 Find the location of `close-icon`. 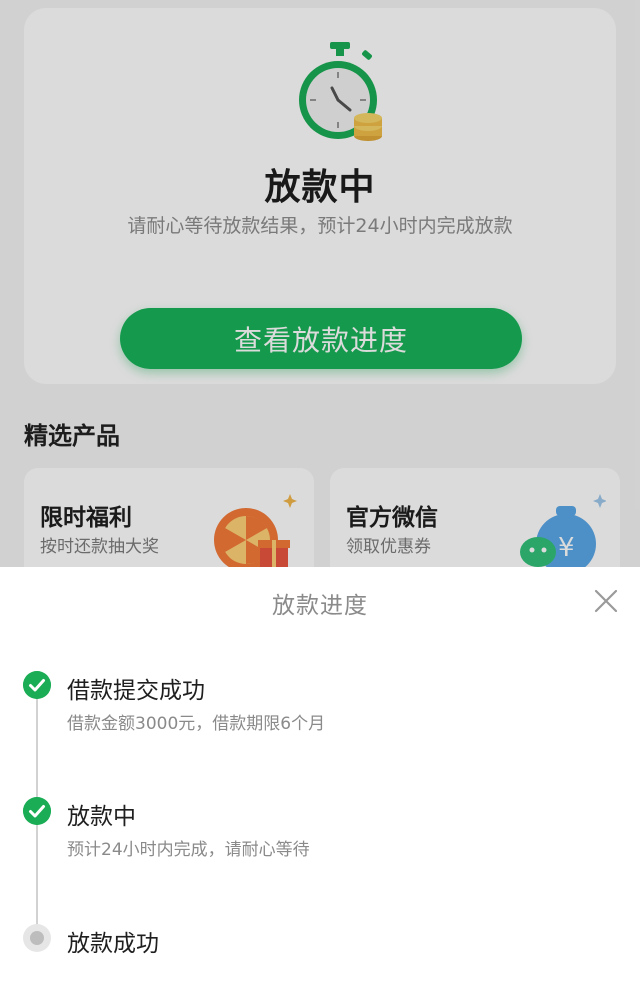

close-icon is located at coordinates (606, 601).